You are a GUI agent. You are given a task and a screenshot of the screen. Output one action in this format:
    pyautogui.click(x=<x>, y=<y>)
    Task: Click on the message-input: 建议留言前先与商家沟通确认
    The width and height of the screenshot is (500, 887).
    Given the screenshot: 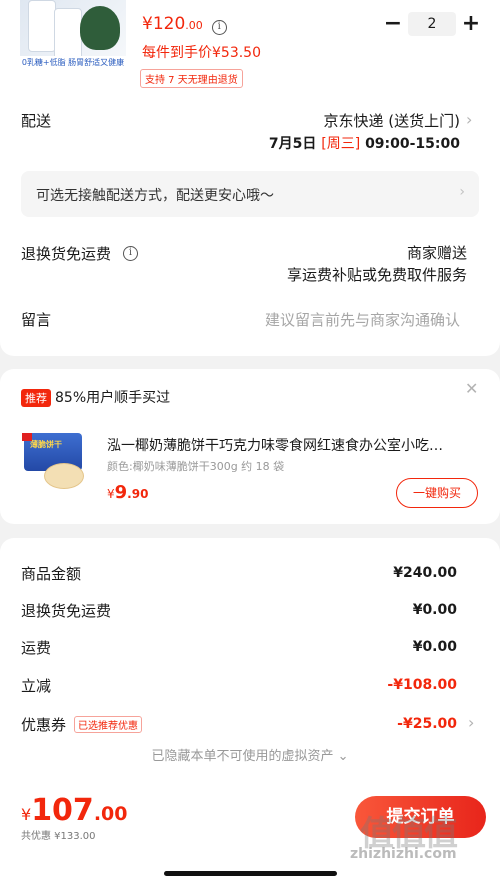 What is the action you would take?
    pyautogui.click(x=362, y=319)
    